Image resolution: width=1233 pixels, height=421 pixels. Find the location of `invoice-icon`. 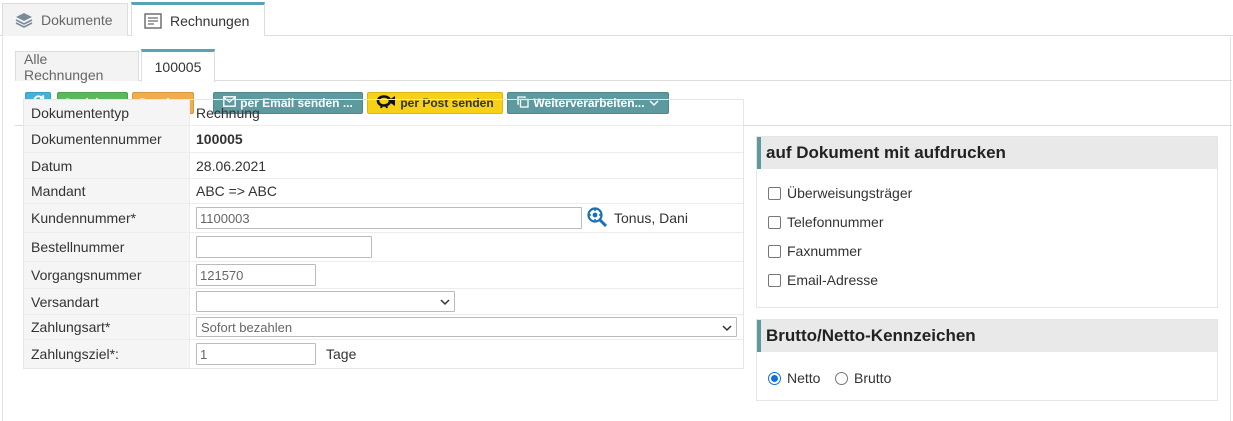

invoice-icon is located at coordinates (153, 20).